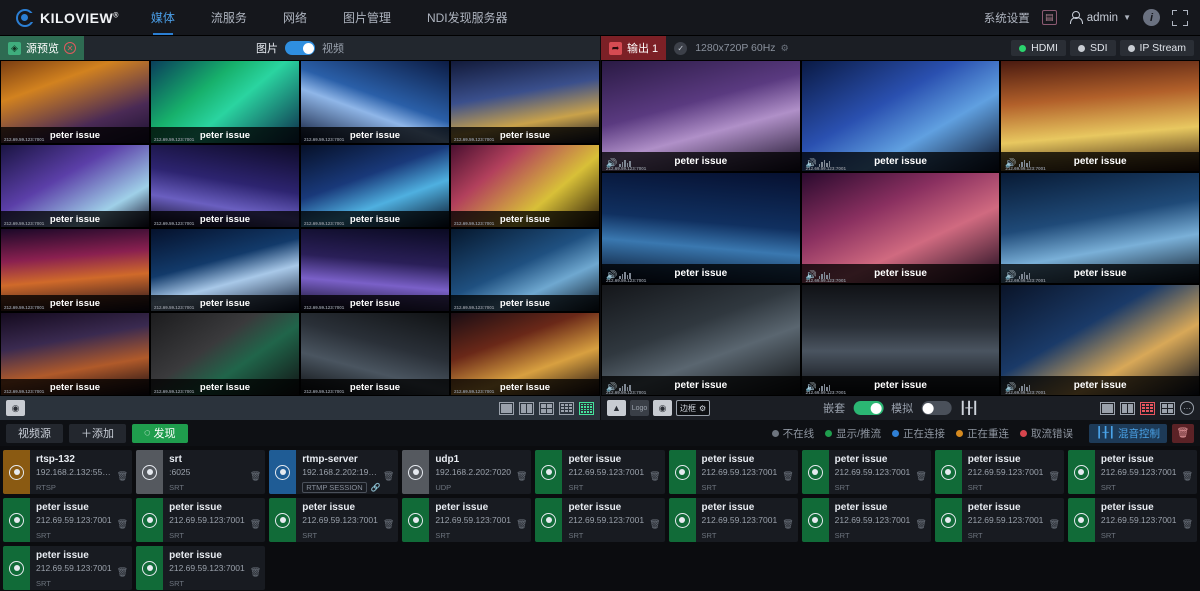  I want to click on info-icon: i, so click(1151, 17).